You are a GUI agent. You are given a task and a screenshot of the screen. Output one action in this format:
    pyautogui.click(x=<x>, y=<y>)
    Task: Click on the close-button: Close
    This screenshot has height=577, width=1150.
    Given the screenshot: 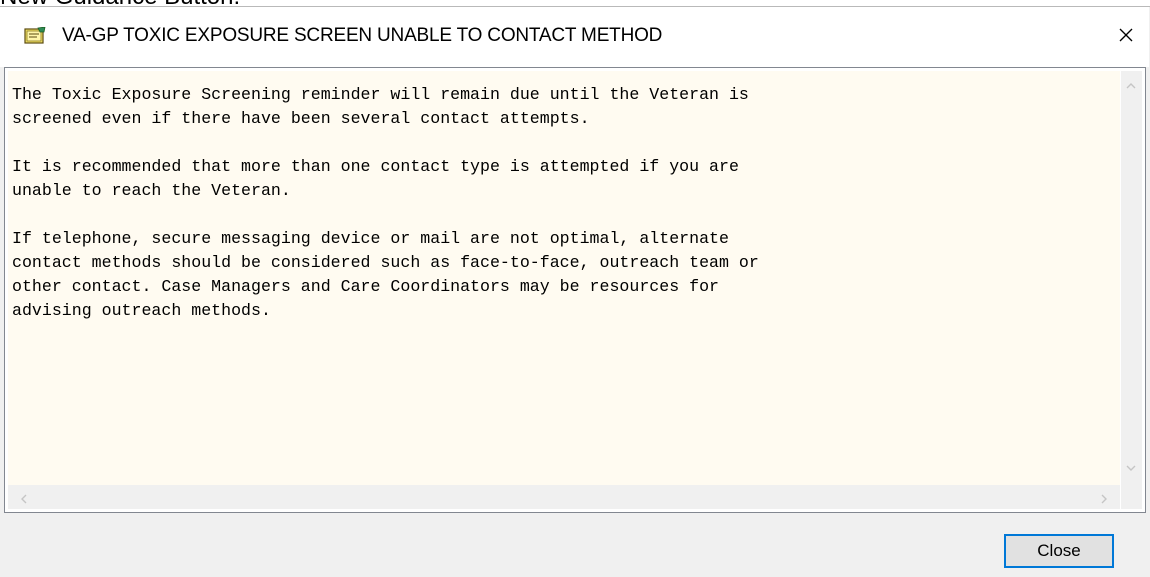 What is the action you would take?
    pyautogui.click(x=1059, y=551)
    